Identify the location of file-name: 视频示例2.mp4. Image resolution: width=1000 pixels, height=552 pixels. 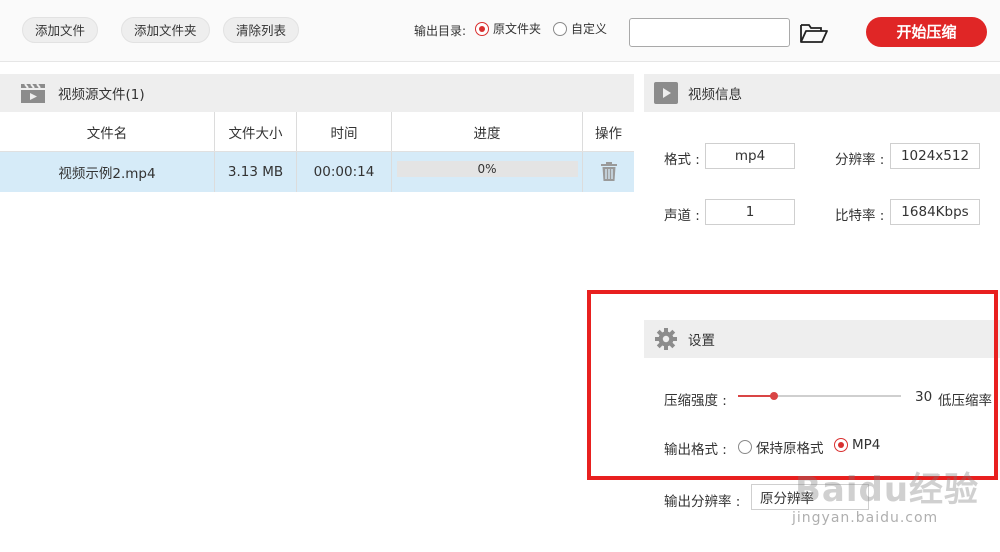
(107, 172).